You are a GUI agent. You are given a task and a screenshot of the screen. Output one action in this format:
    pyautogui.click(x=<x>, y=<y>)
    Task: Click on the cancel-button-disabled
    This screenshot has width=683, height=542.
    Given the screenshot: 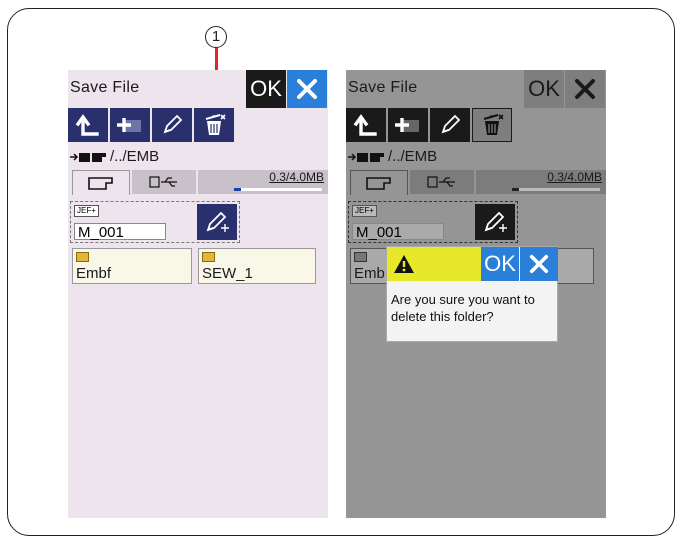 What is the action you would take?
    pyautogui.click(x=585, y=89)
    